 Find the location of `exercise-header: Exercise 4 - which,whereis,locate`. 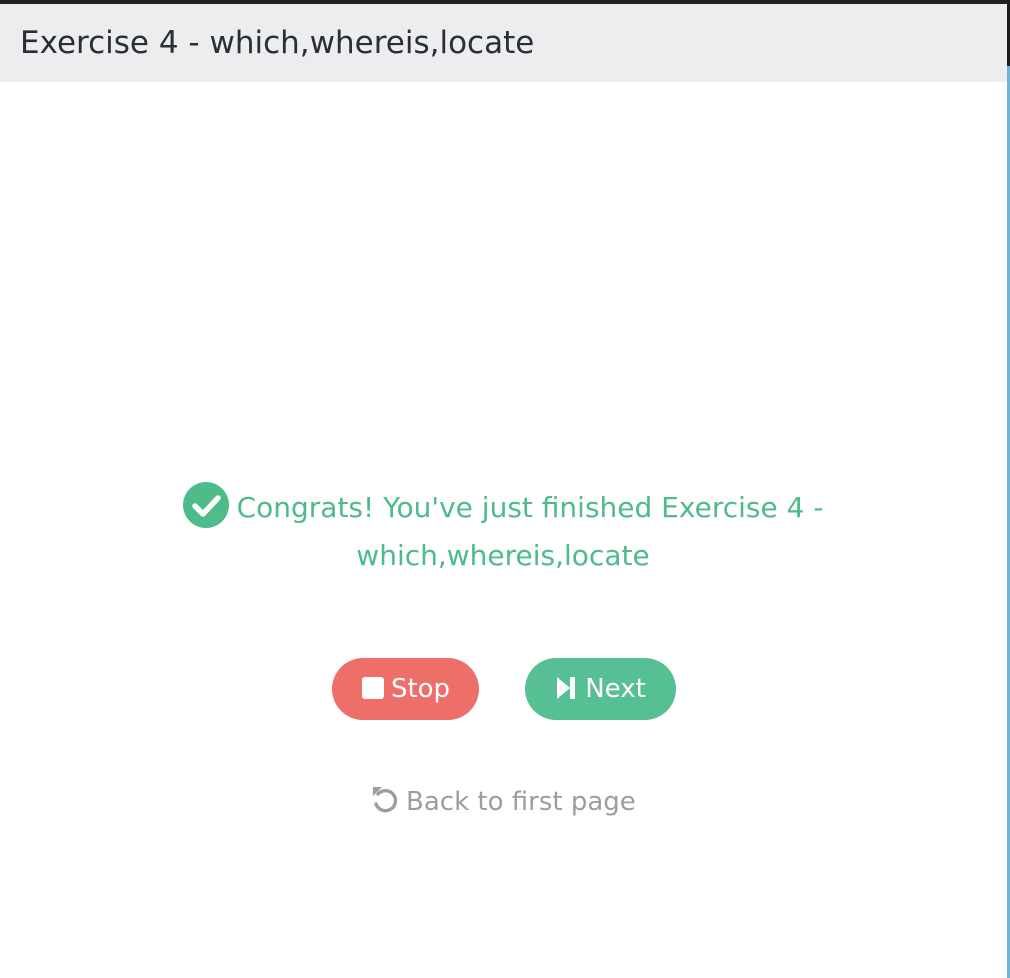

exercise-header: Exercise 4 - which,whereis,locate is located at coordinates (504, 43).